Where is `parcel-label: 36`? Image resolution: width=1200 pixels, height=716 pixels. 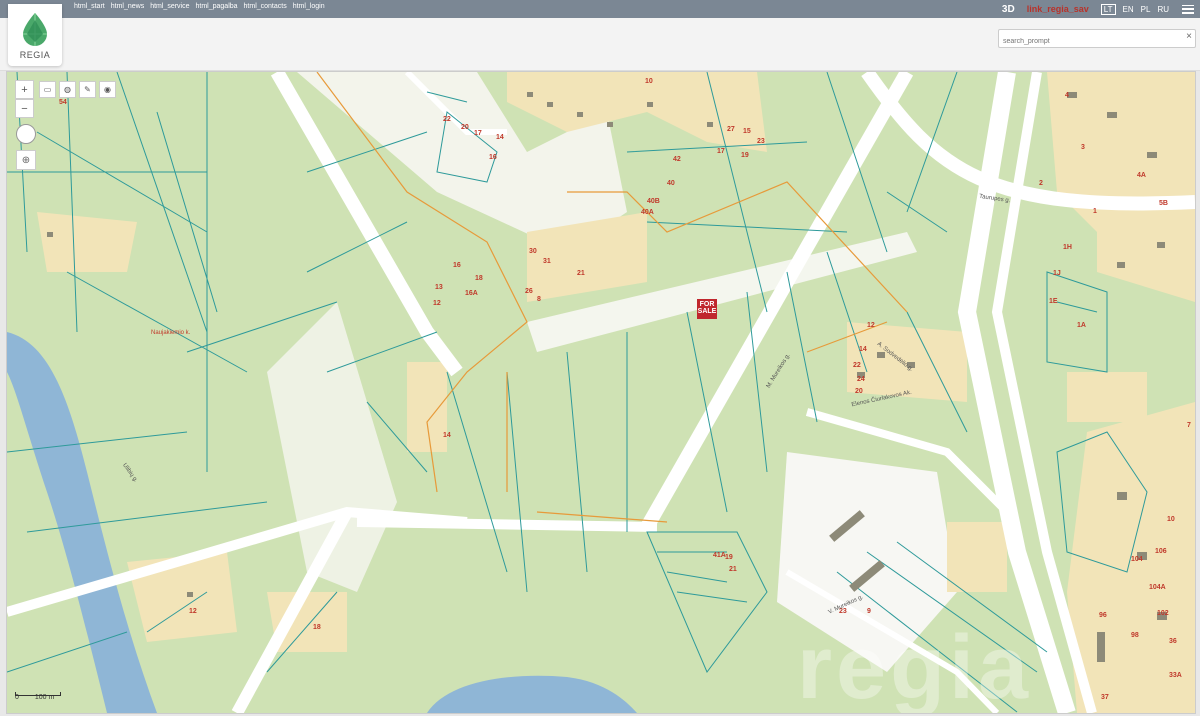
parcel-label: 36 is located at coordinates (1173, 641).